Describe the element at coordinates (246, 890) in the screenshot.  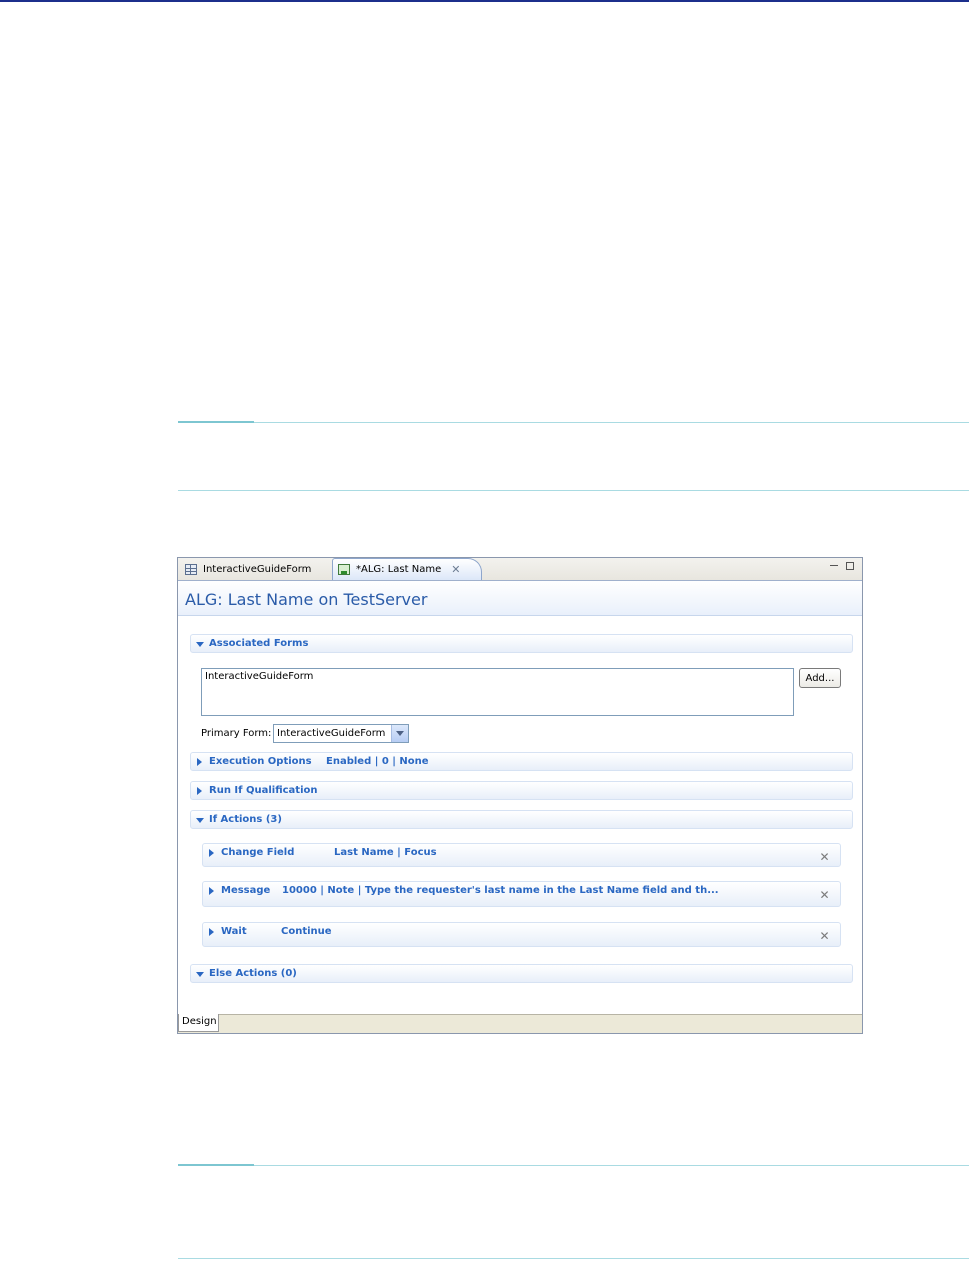
I see `action-type: Message` at that location.